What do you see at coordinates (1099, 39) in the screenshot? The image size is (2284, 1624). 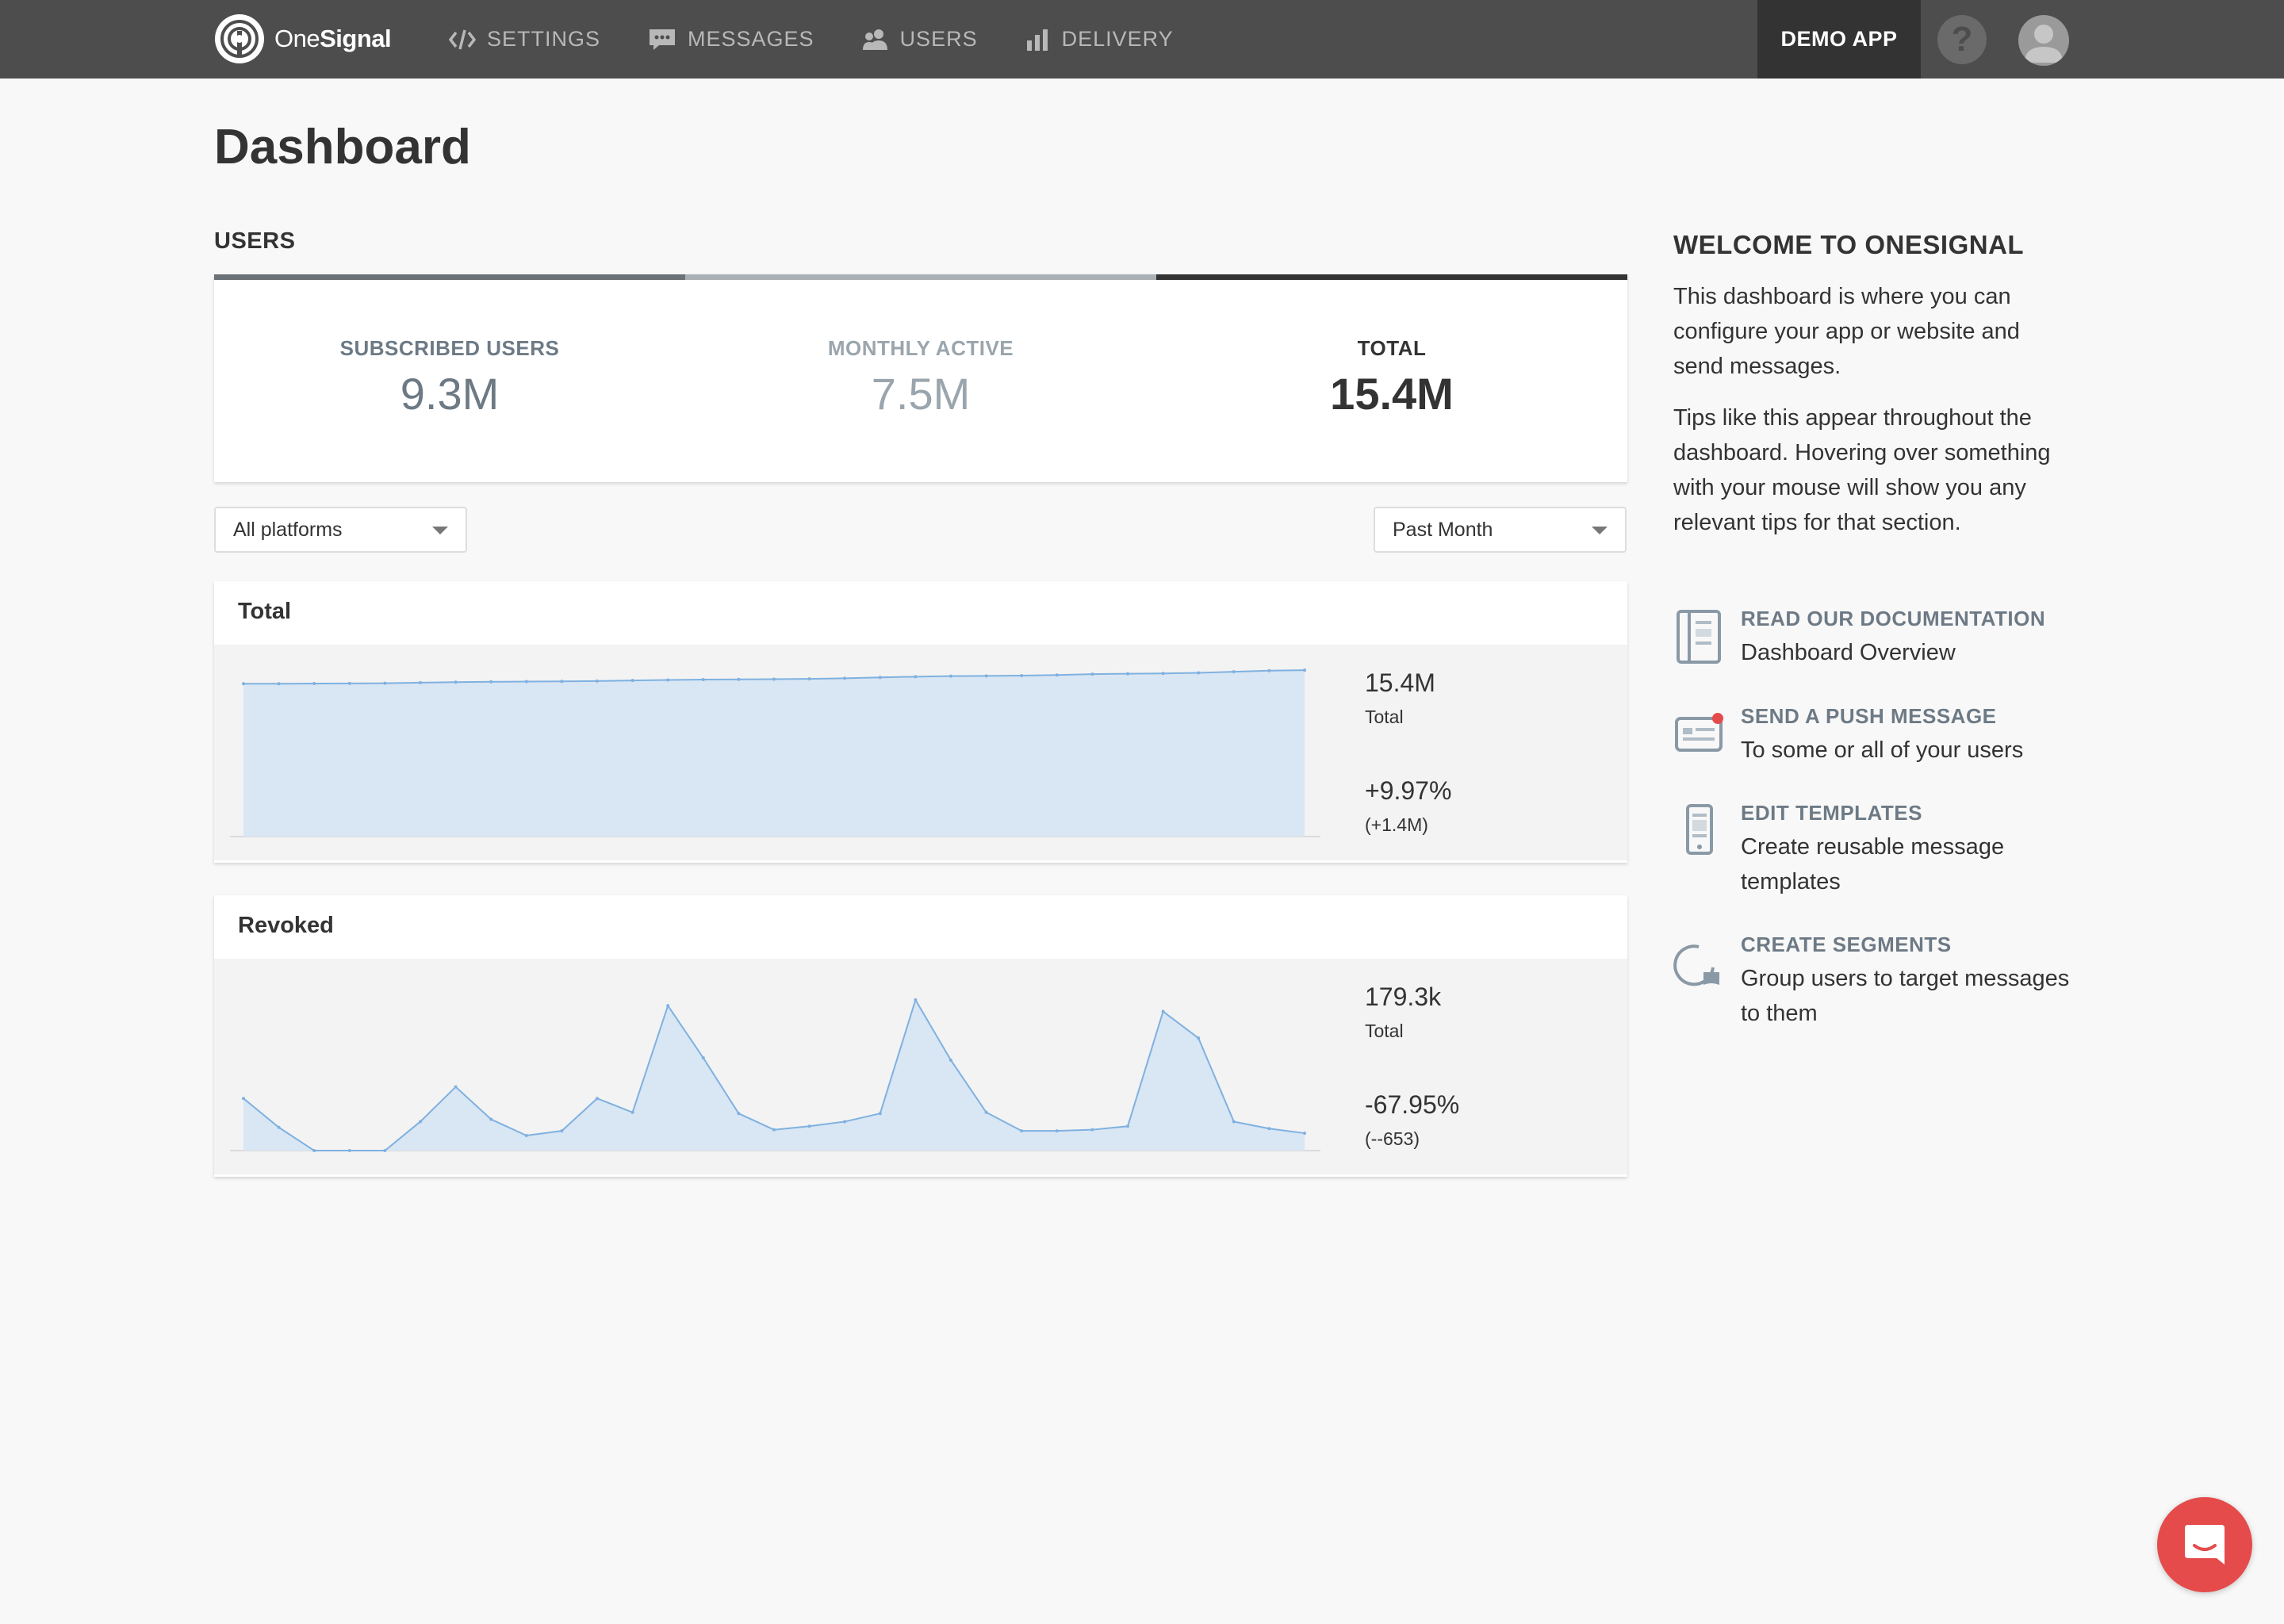 I see `nav-delivery: DELIVERY` at bounding box center [1099, 39].